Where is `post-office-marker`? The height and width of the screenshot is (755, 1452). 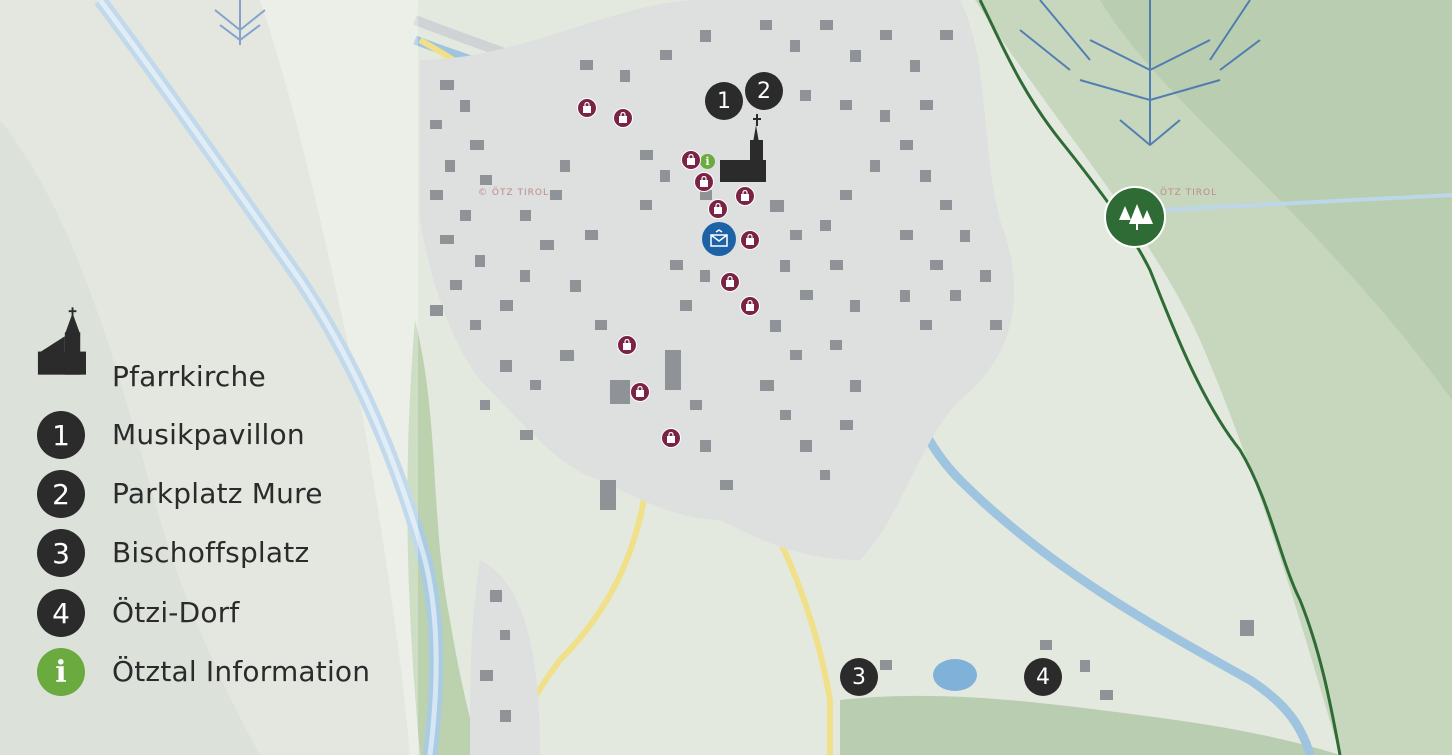 post-office-marker is located at coordinates (719, 239).